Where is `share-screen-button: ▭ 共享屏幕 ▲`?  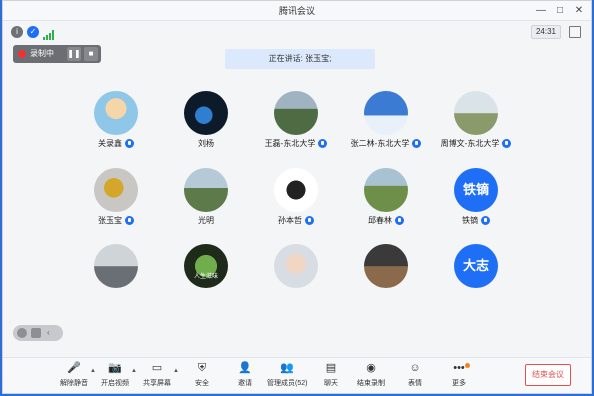
share-screen-button: ▭ 共享屏幕 ▲ is located at coordinates (158, 376).